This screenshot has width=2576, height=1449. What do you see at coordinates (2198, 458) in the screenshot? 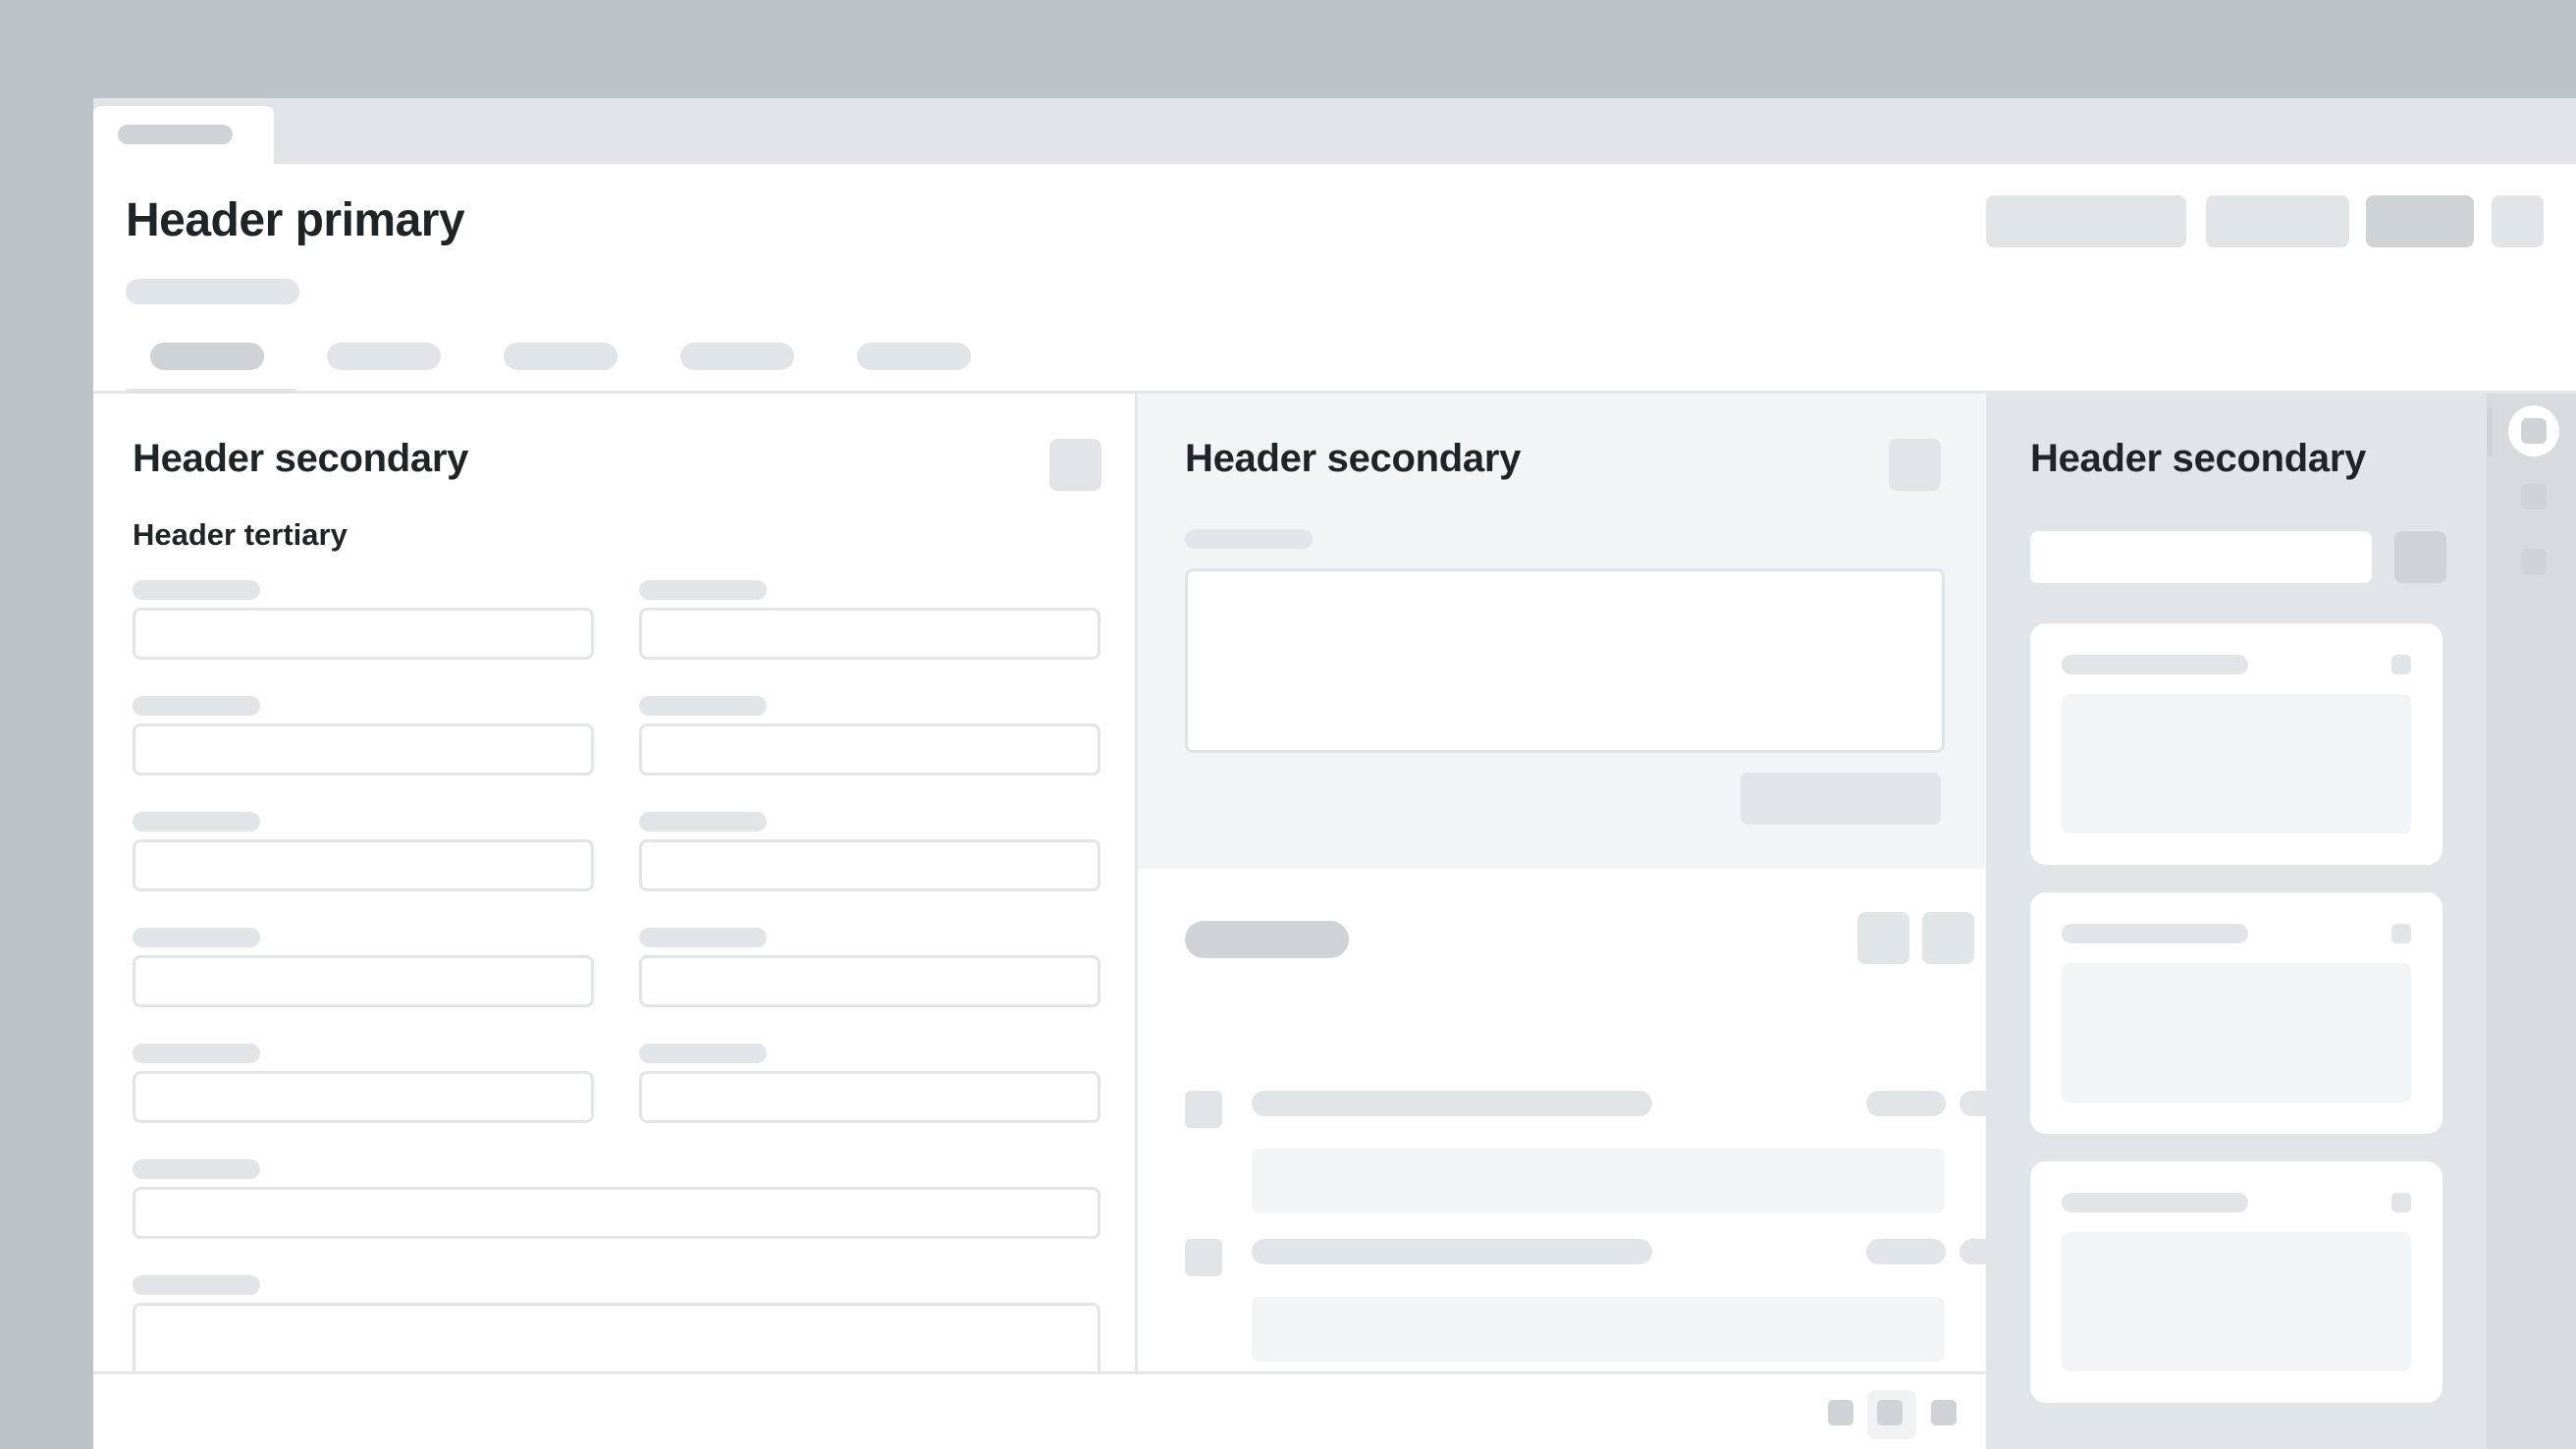
I see `details-panel-title: Header secondary` at bounding box center [2198, 458].